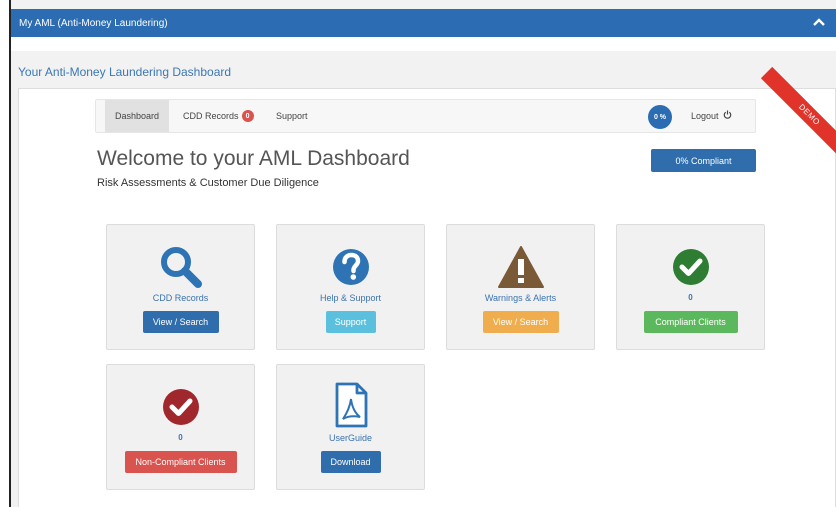 This screenshot has width=836, height=507. Describe the element at coordinates (211, 116) in the screenshot. I see `nav-cdd-records-label: CDD Records` at that location.